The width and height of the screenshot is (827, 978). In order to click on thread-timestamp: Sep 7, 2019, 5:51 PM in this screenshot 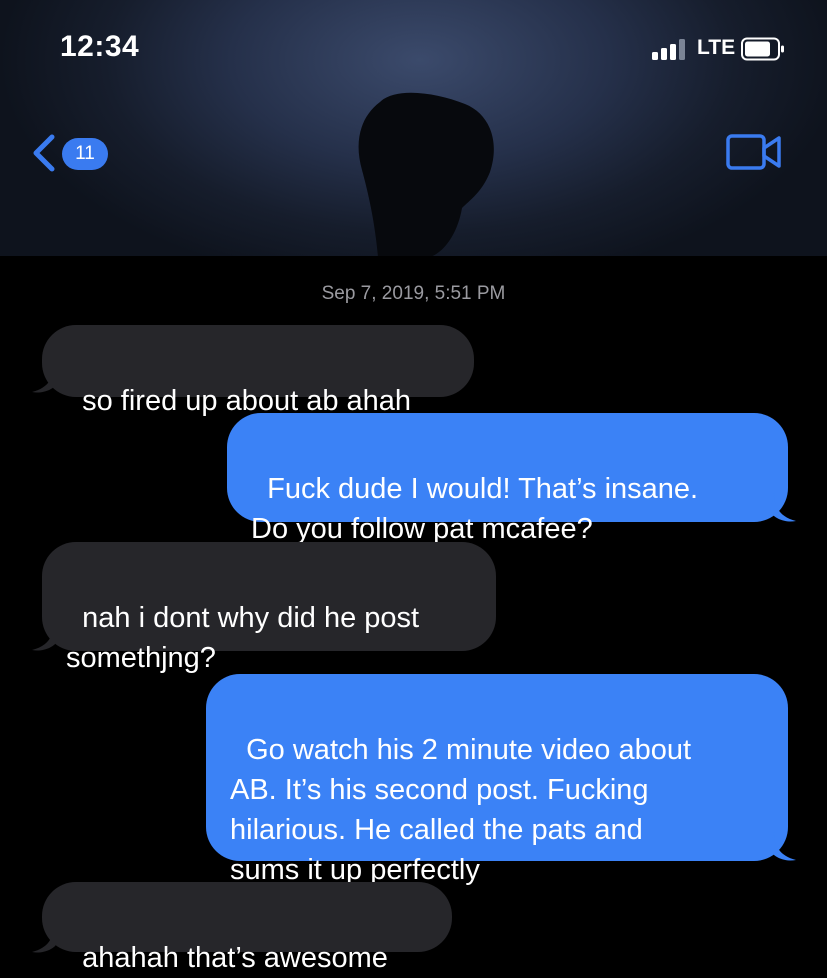, I will do `click(413, 293)`.